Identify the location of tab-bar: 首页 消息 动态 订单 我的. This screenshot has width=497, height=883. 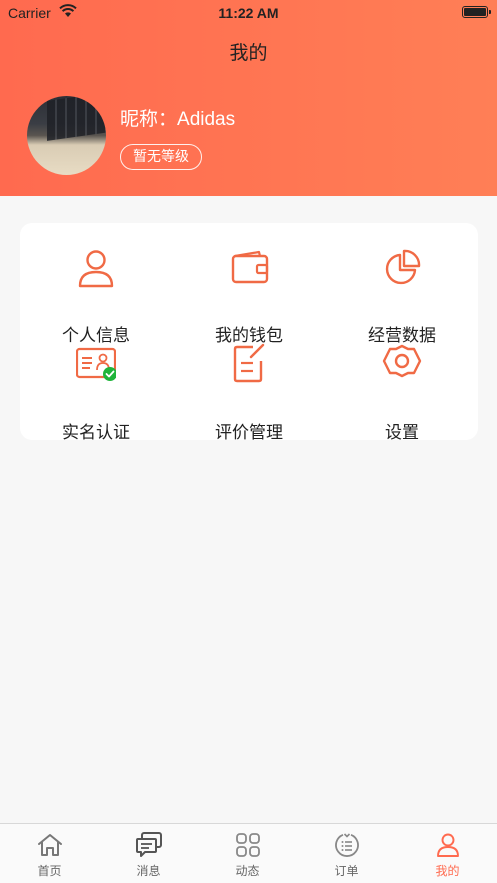
(248, 853).